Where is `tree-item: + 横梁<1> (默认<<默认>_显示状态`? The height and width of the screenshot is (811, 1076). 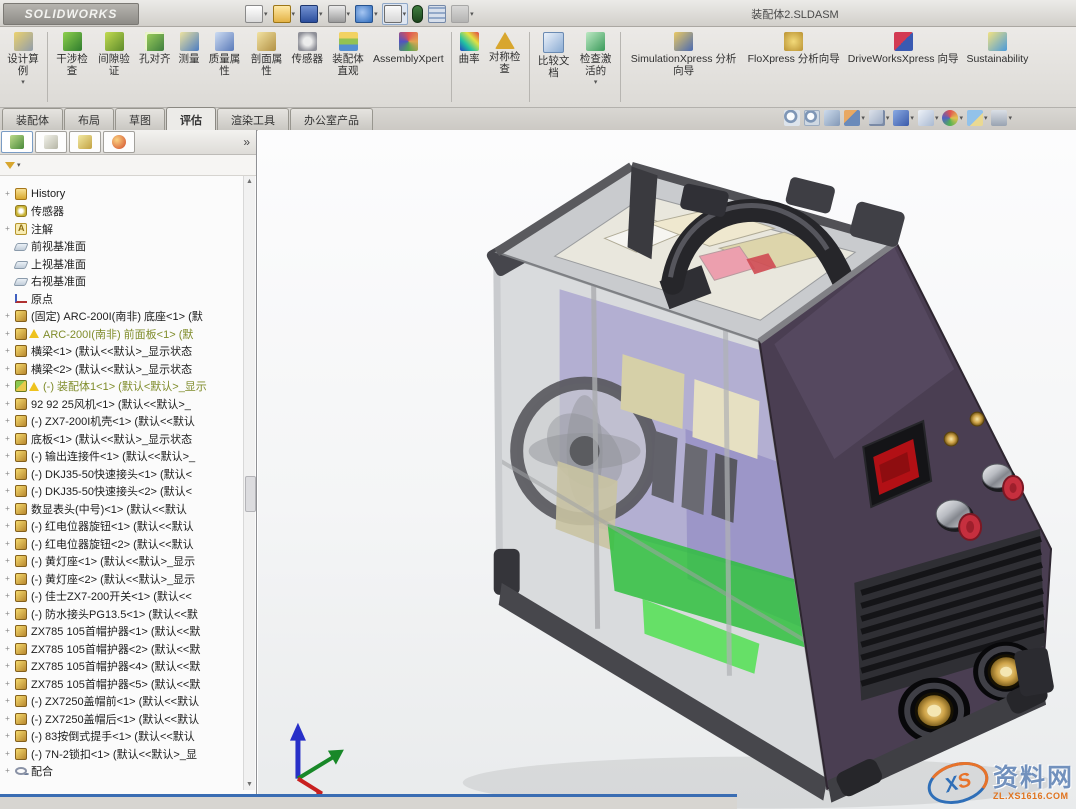 tree-item: + 横梁<1> (默认<<默认>_显示状态 is located at coordinates (122, 352).